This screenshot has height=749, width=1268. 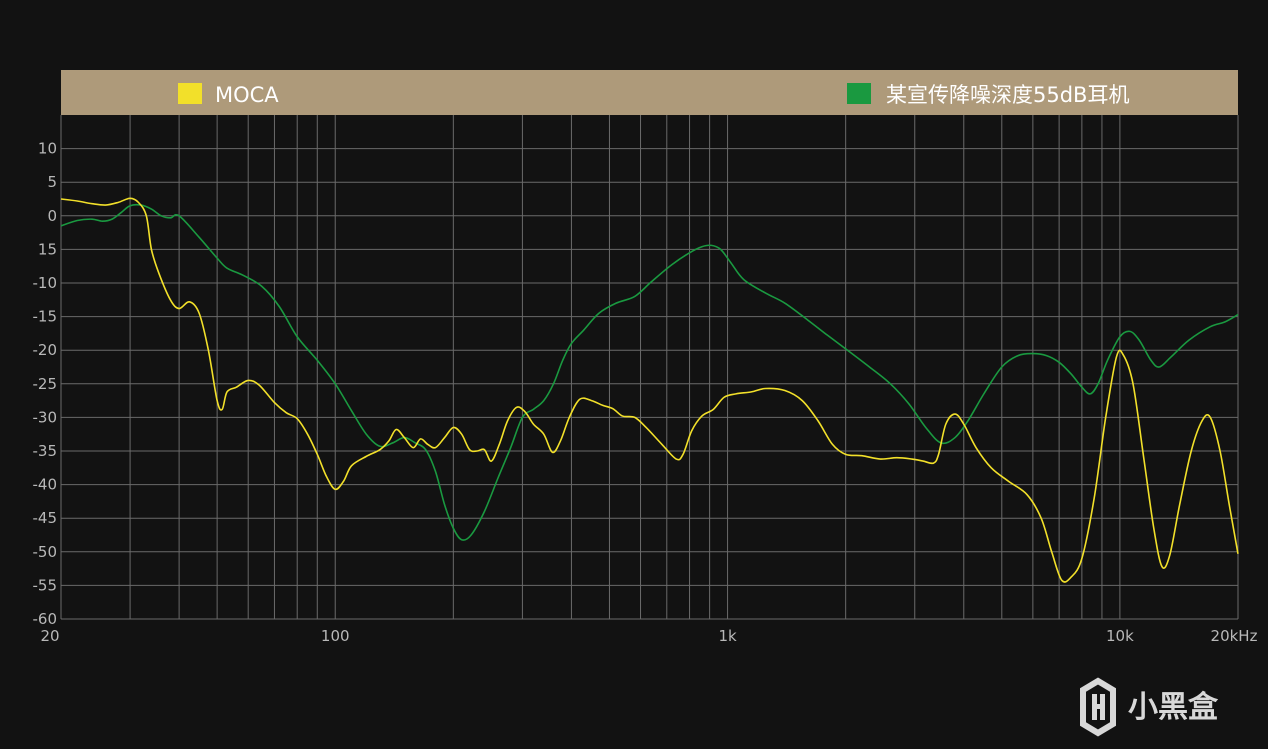 I want to click on x-tick-label: 20kHz, so click(x=1234, y=636).